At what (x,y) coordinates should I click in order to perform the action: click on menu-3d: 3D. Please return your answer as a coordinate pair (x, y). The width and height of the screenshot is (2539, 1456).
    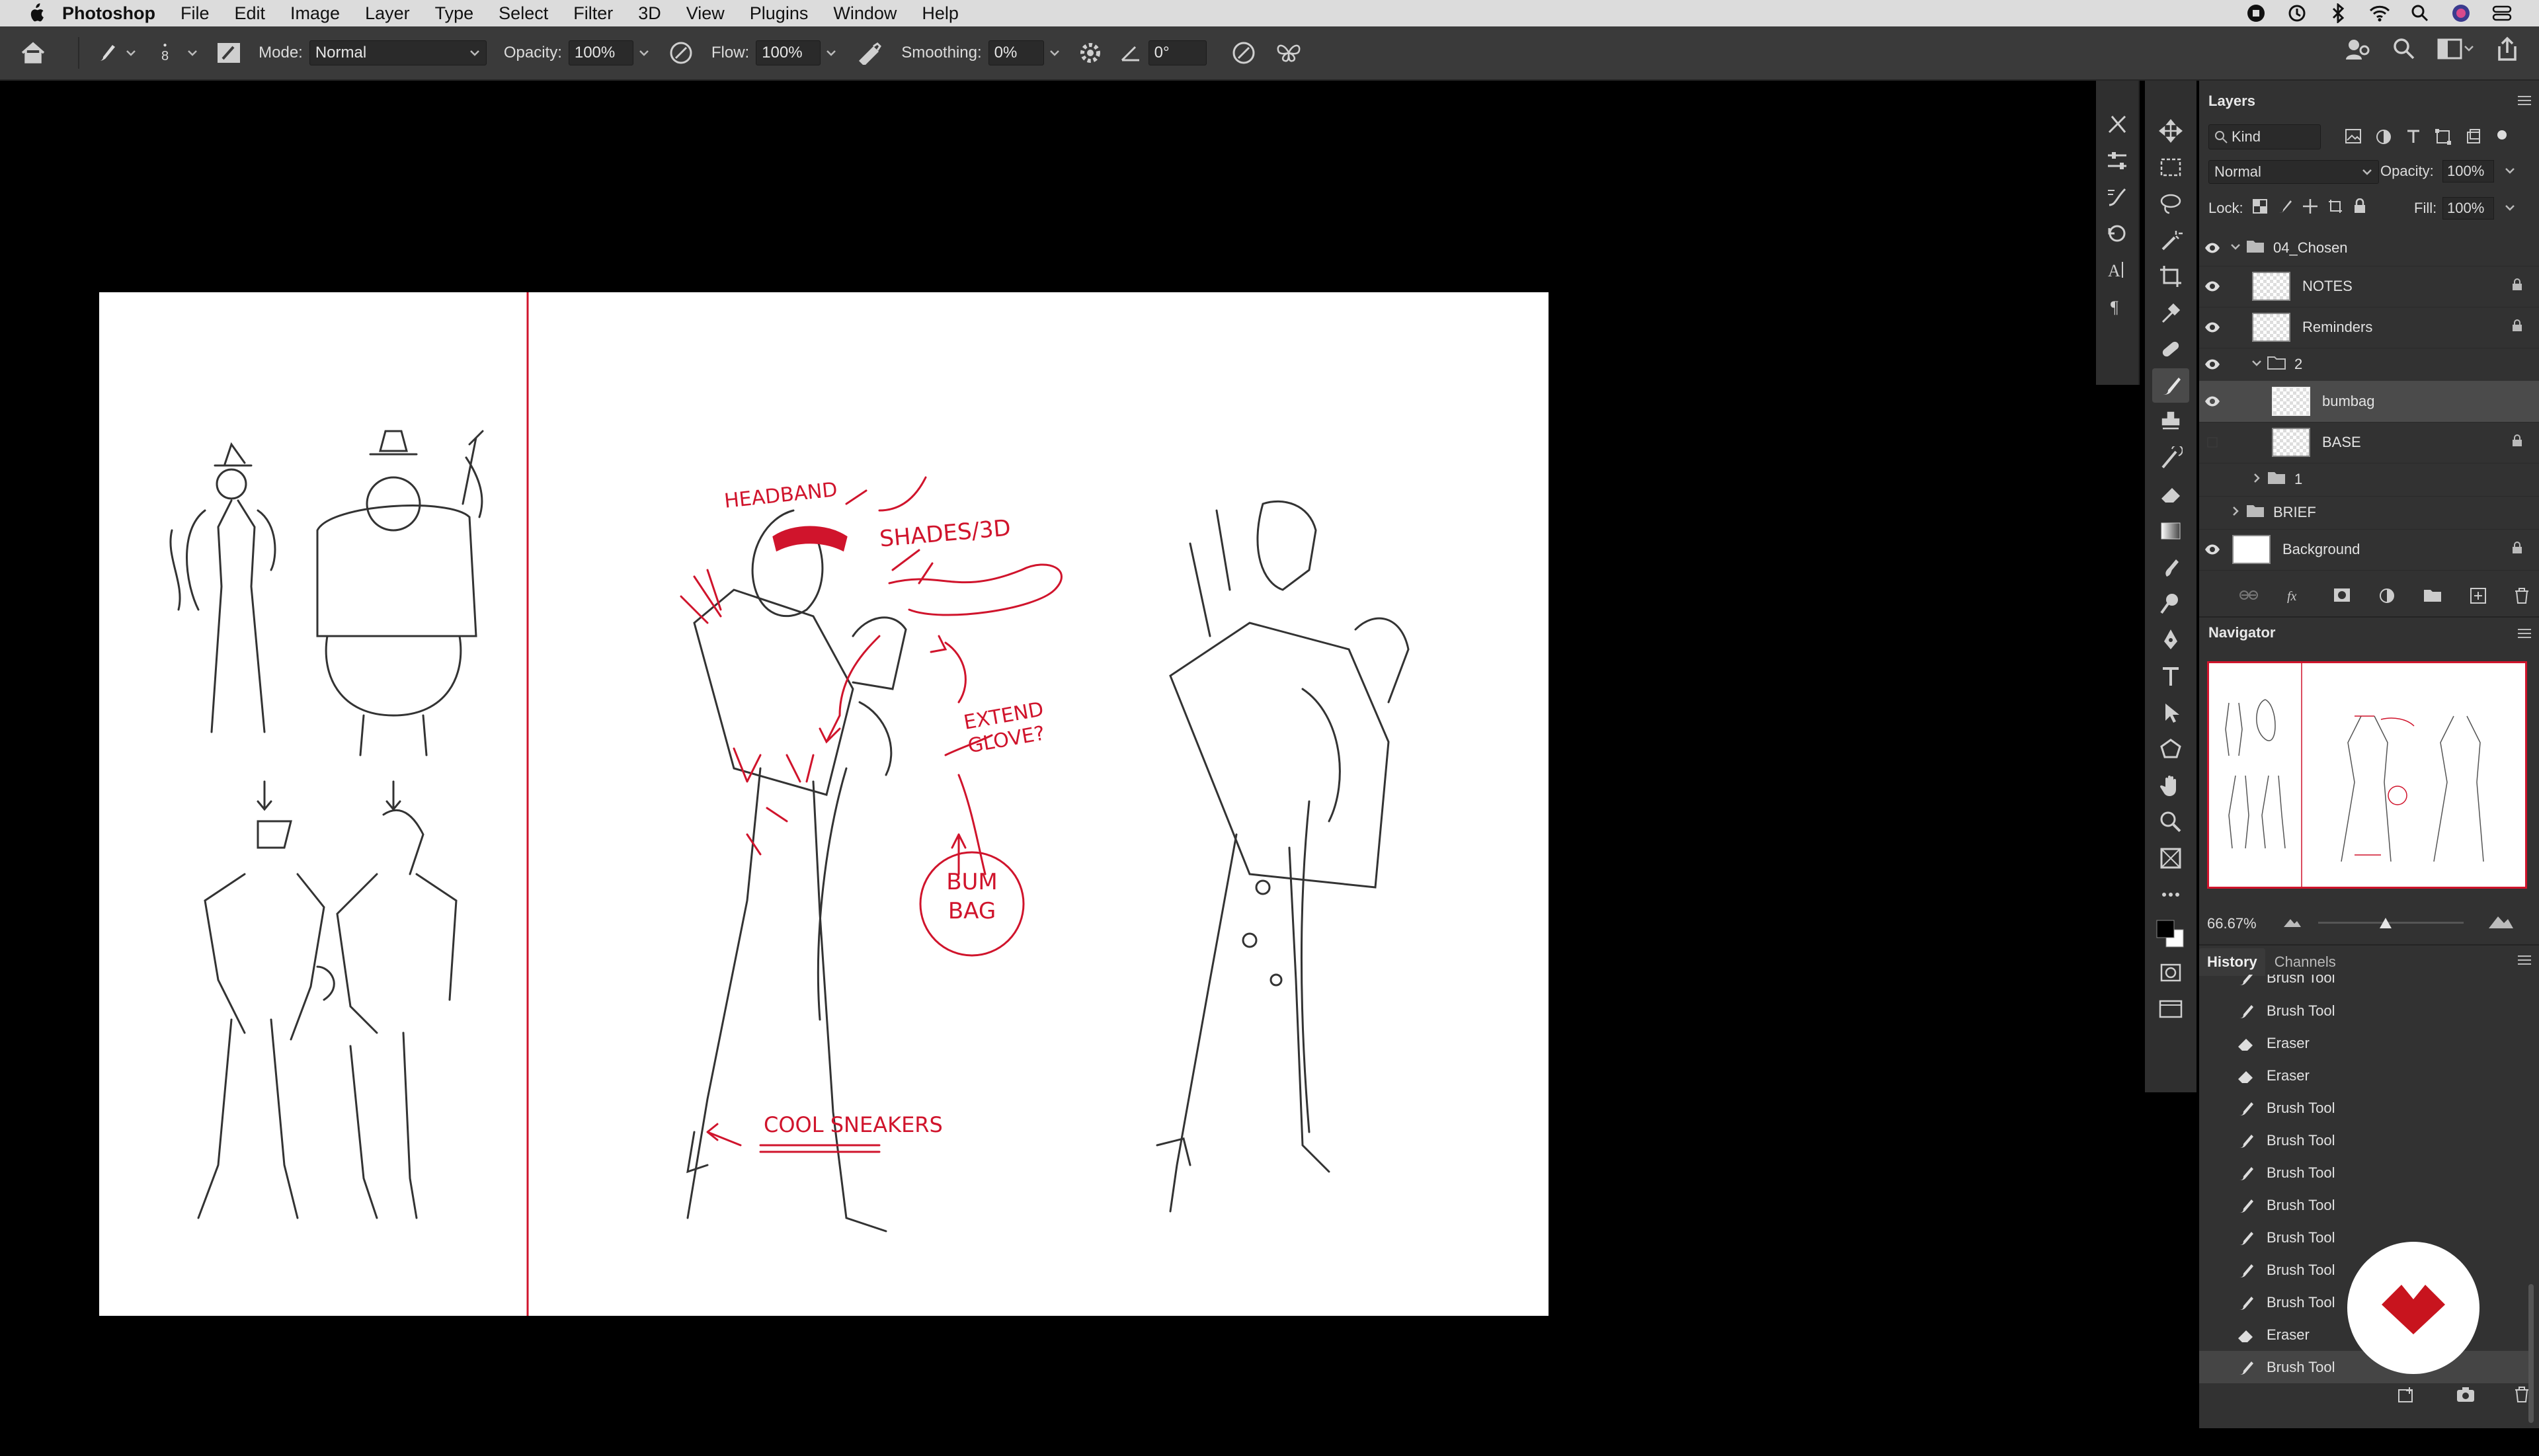
    Looking at the image, I should click on (650, 13).